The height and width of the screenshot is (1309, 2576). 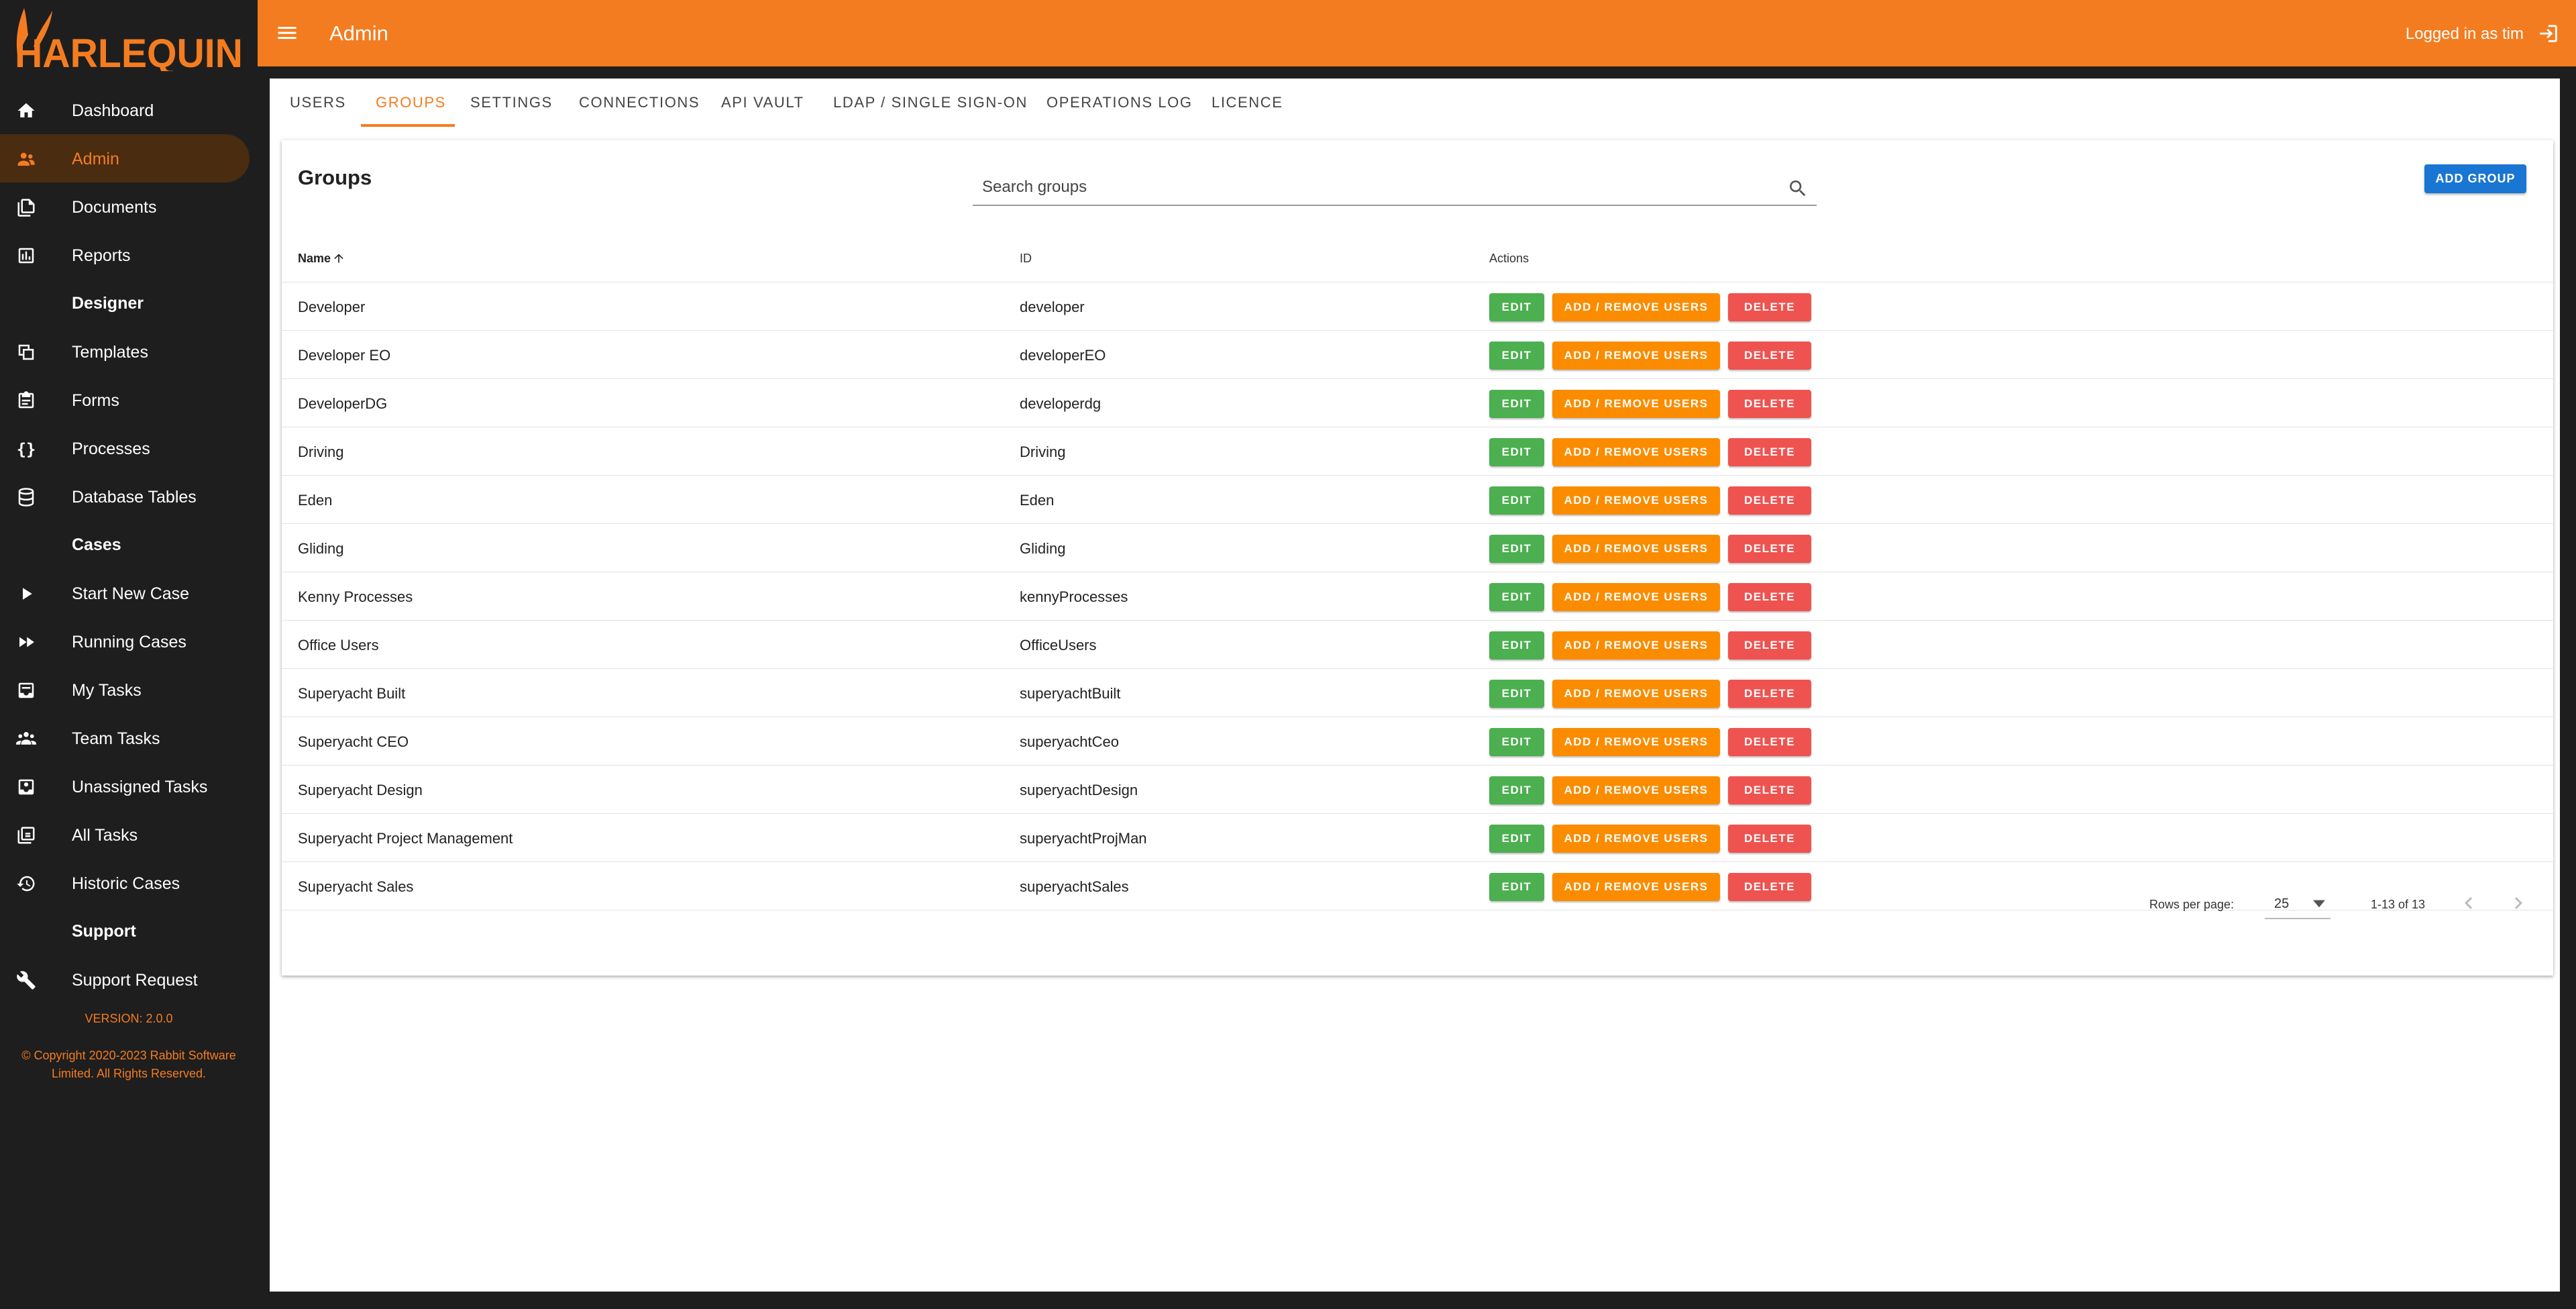 I want to click on groups-title: Groups, so click(x=335, y=178).